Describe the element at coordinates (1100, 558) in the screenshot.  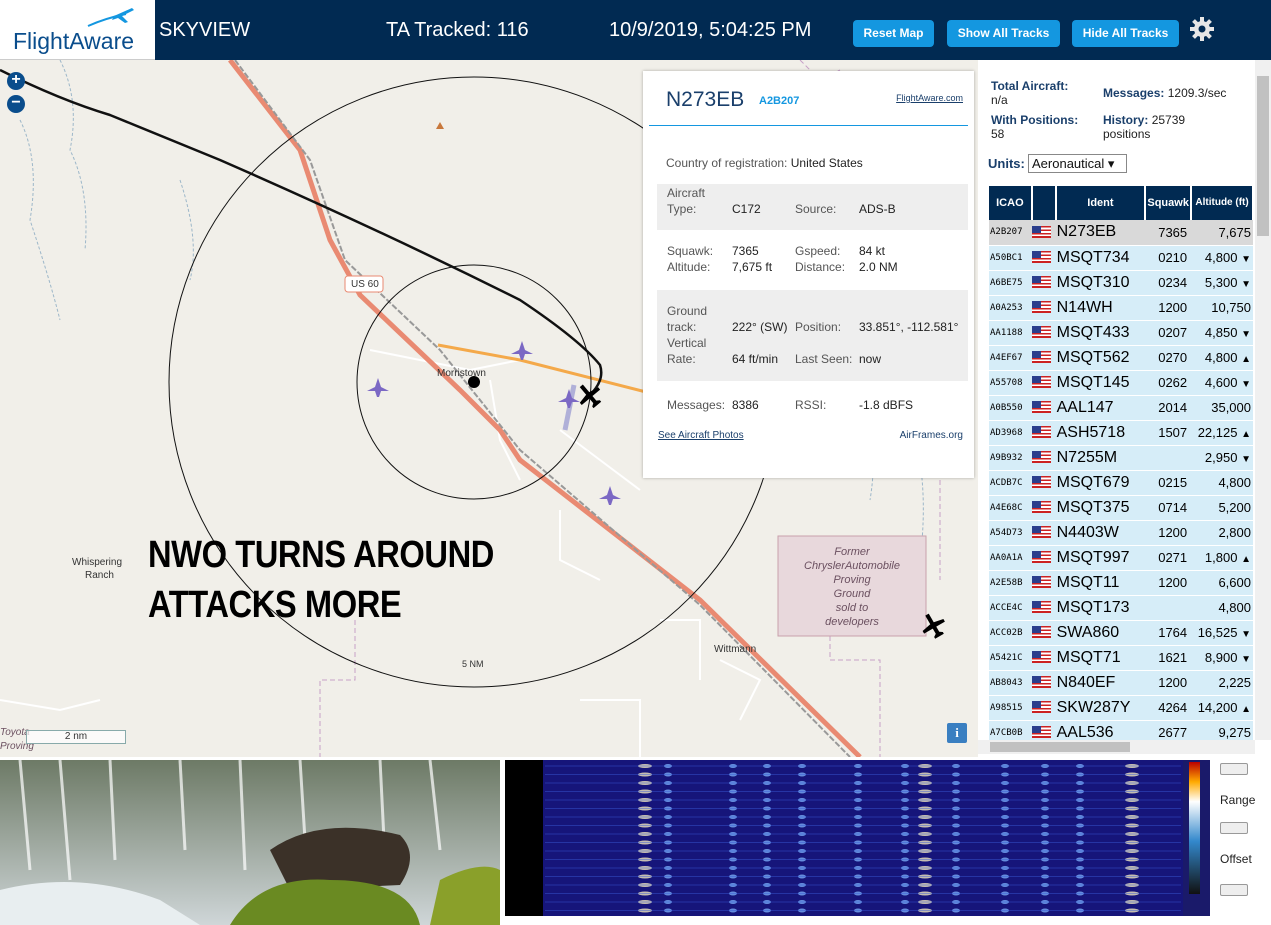
I see `ident-cell: MSQT997` at that location.